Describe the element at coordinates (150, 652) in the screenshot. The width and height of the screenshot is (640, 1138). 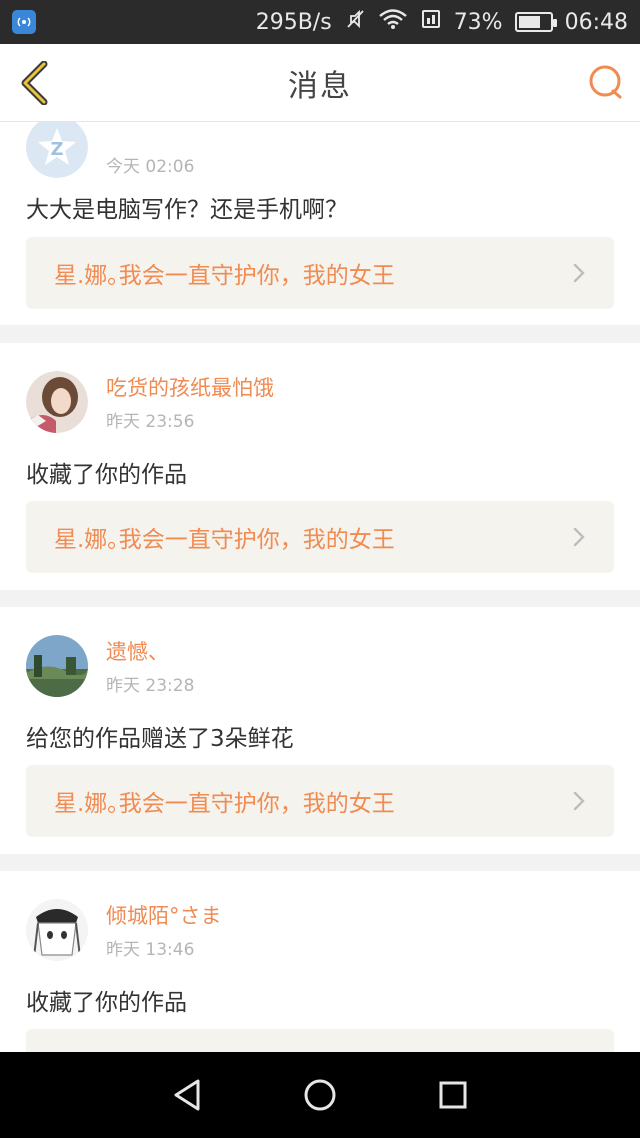
I see `username: 遗憾、` at that location.